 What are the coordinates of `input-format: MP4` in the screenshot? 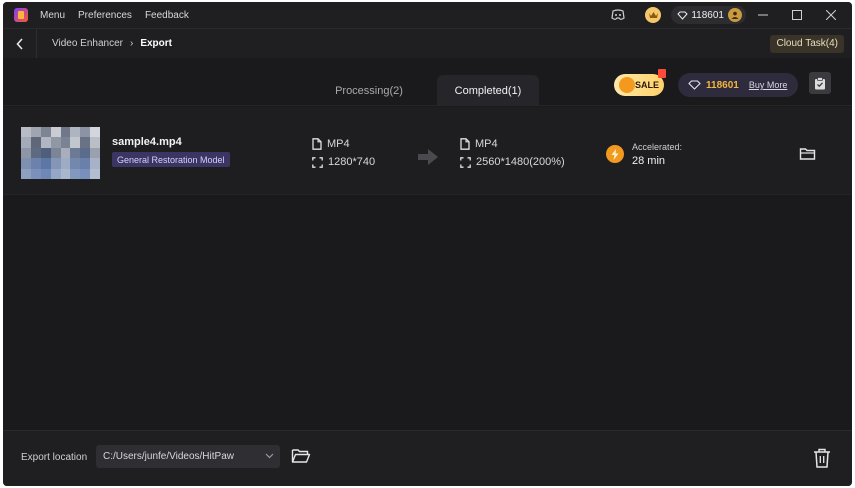 It's located at (331, 144).